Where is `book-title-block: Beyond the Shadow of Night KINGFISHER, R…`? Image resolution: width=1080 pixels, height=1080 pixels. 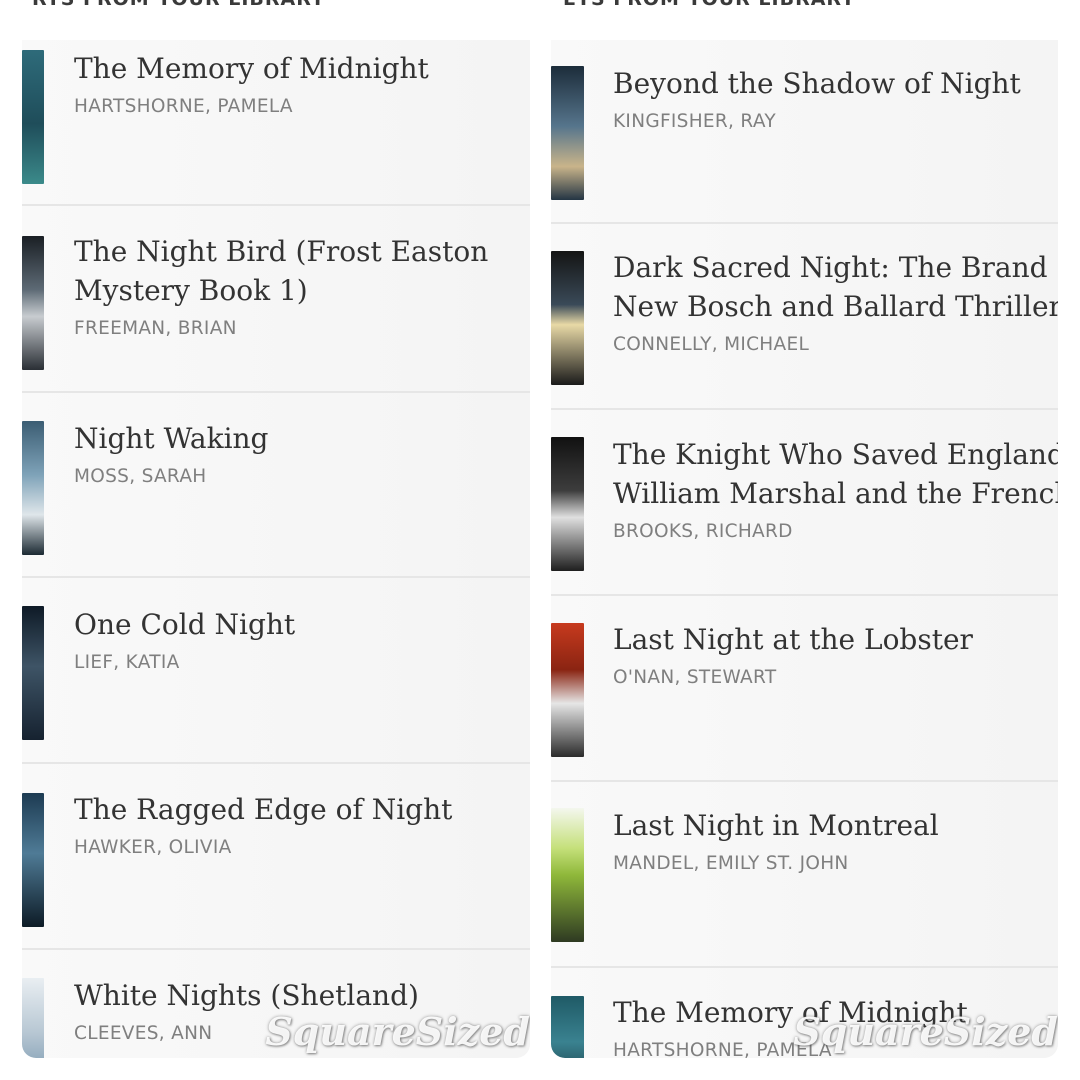
book-title-block: Beyond the Shadow of Night KINGFISHER, R… is located at coordinates (835, 102).